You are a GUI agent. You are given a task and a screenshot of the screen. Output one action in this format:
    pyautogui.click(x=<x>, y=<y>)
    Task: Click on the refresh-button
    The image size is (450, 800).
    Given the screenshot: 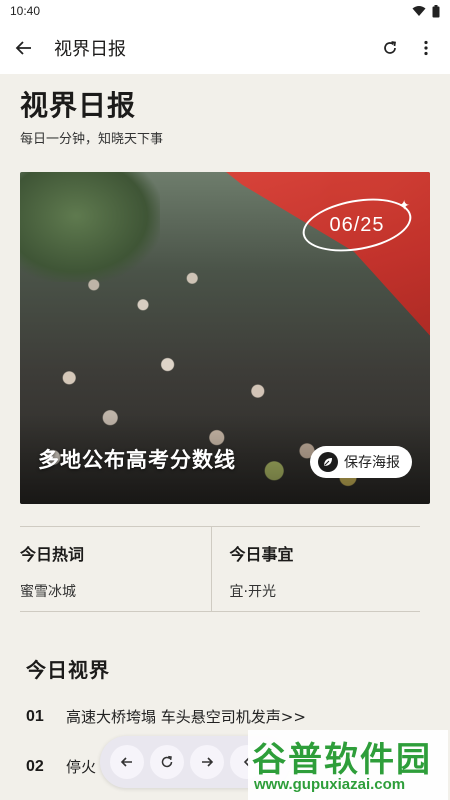 What is the action you would take?
    pyautogui.click(x=390, y=48)
    